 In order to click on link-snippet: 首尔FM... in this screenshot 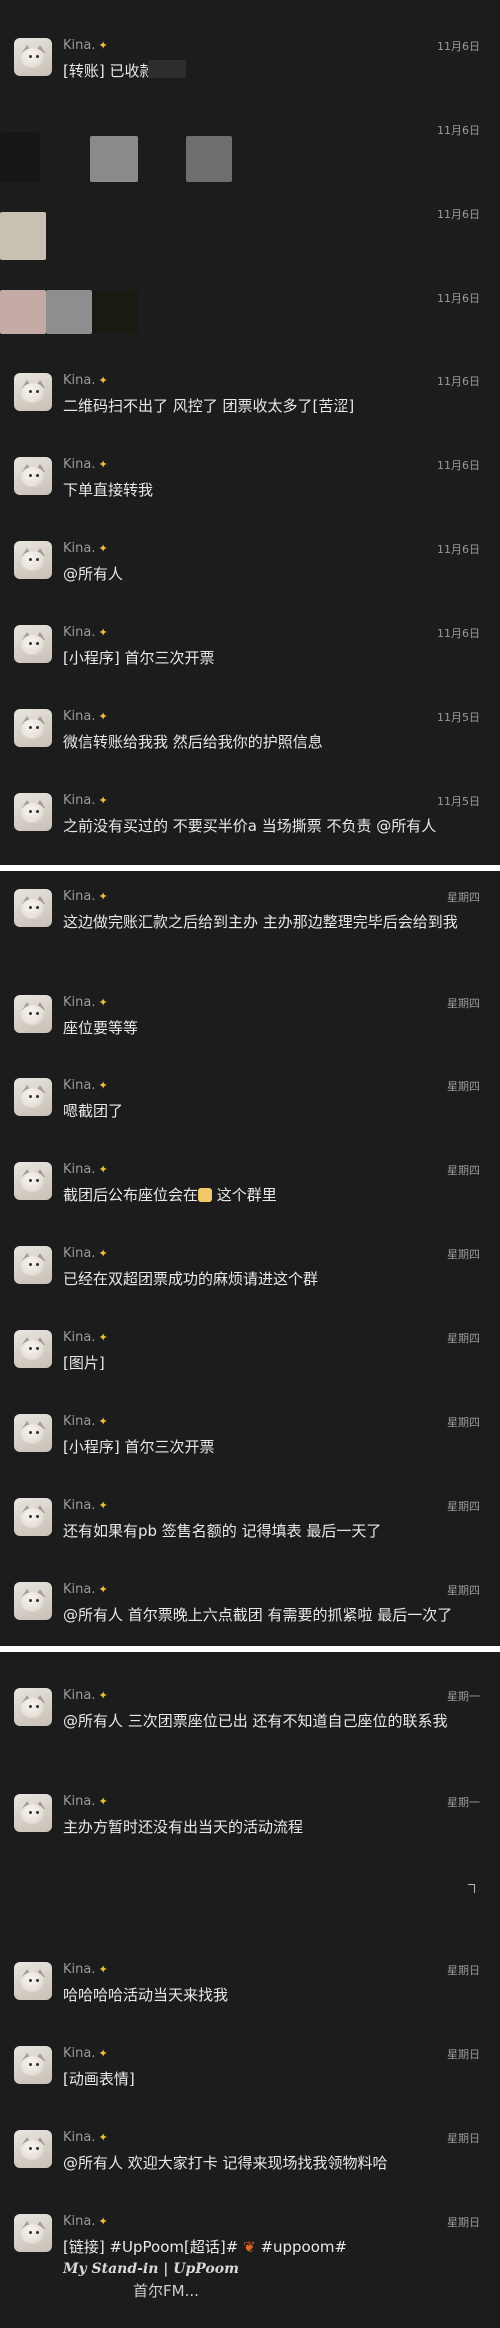, I will do `click(166, 2291)`.